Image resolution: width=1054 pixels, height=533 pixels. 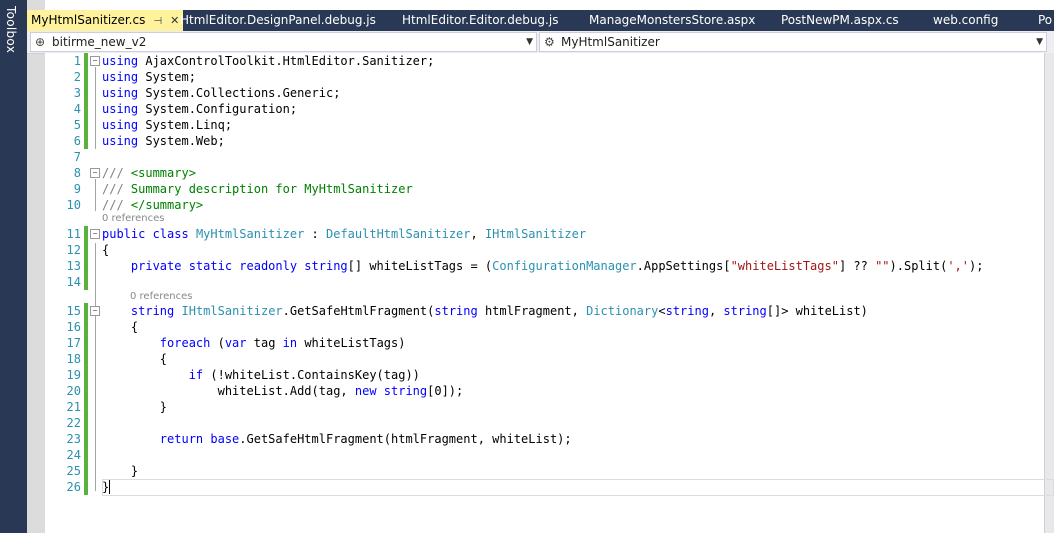 What do you see at coordinates (73, 282) in the screenshot?
I see `line-number: 14` at bounding box center [73, 282].